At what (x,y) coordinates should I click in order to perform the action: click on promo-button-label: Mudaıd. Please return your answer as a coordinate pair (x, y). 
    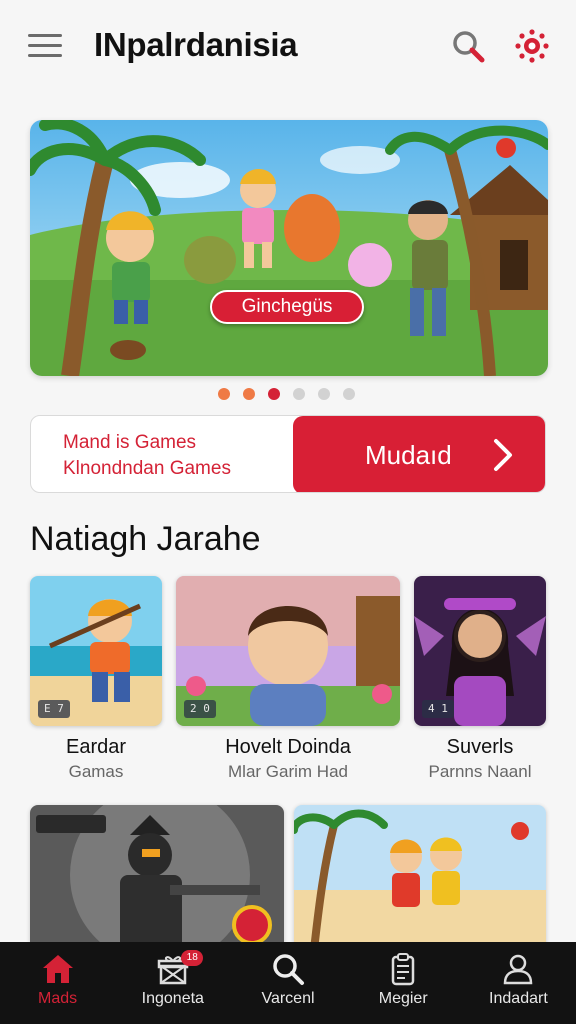
    Looking at the image, I should click on (408, 455).